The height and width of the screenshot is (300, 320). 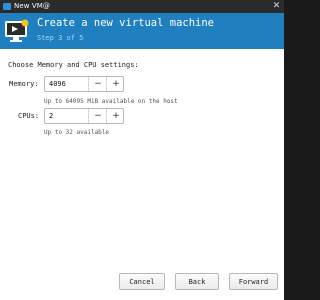 I want to click on back-button: Back, so click(x=197, y=281).